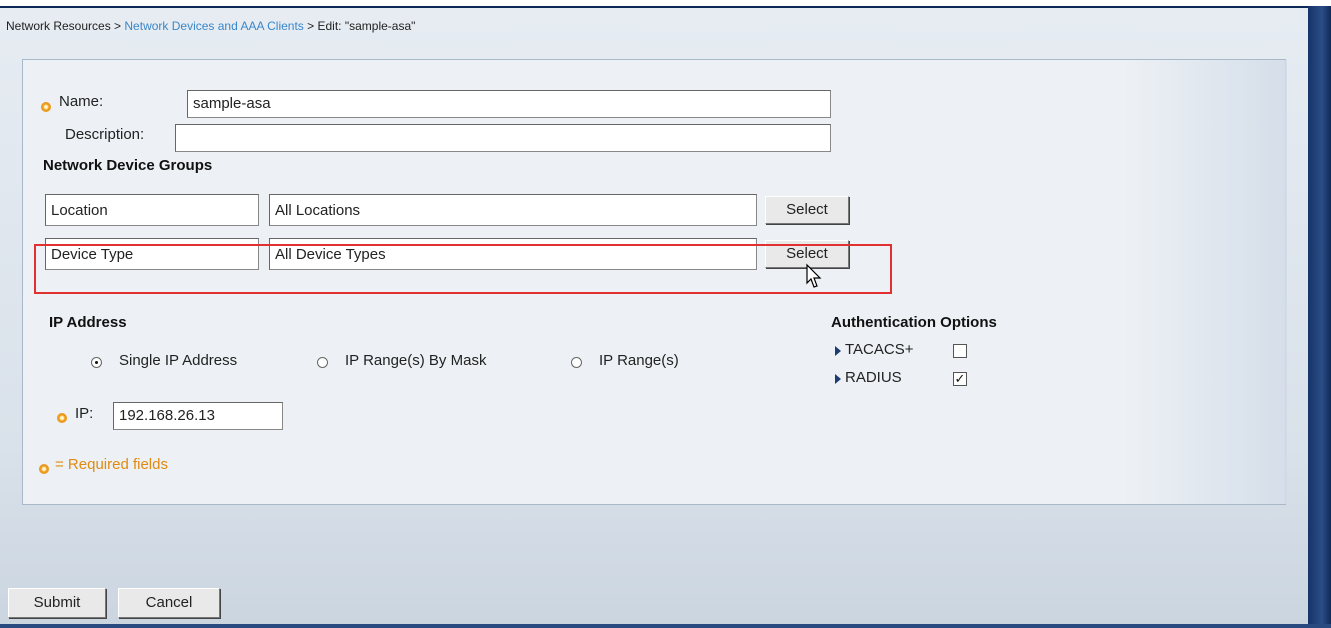 This screenshot has width=1331, height=628. What do you see at coordinates (807, 210) in the screenshot?
I see `select-location-button: Select` at bounding box center [807, 210].